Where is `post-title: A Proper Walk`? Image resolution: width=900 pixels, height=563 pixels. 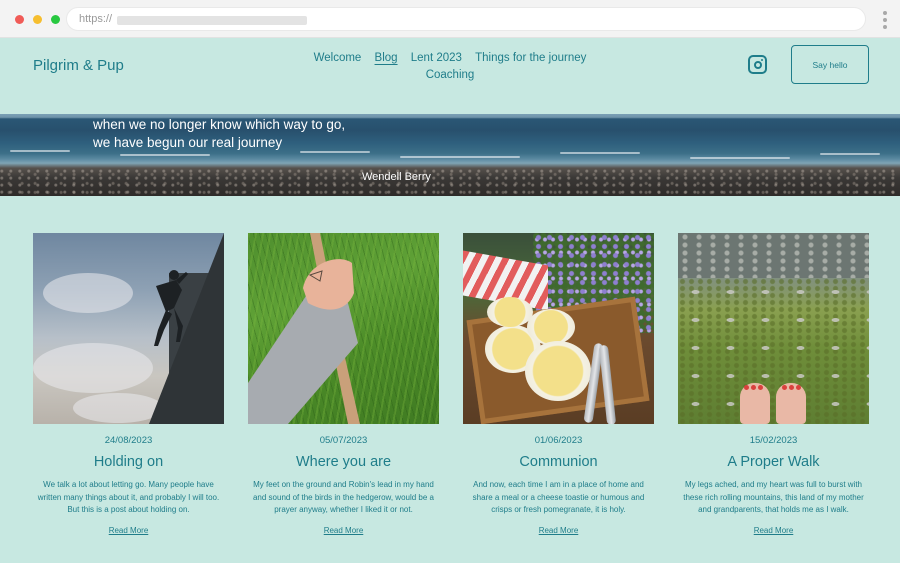
post-title: A Proper Walk is located at coordinates (773, 462).